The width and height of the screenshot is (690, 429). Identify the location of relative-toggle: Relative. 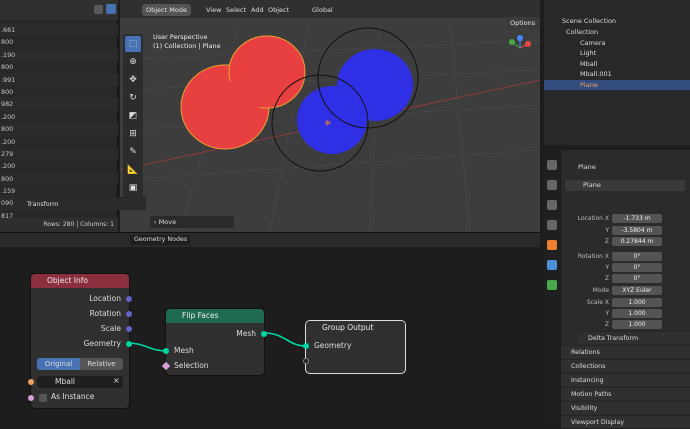
(101, 364).